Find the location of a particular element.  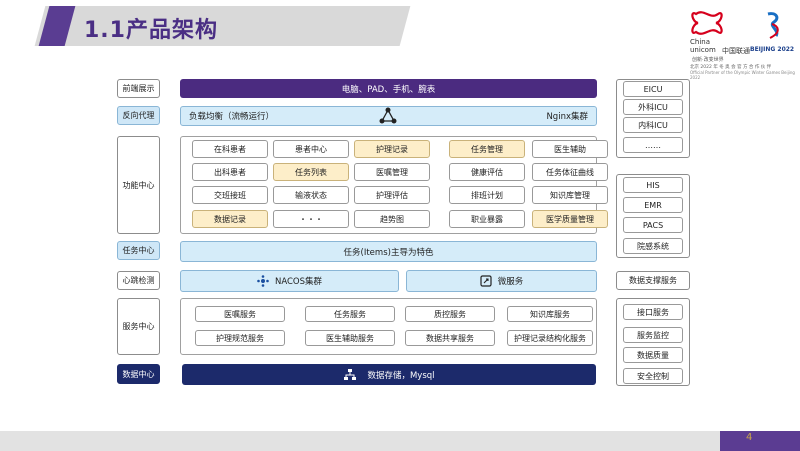

label-data: 数据中心 is located at coordinates (138, 374).